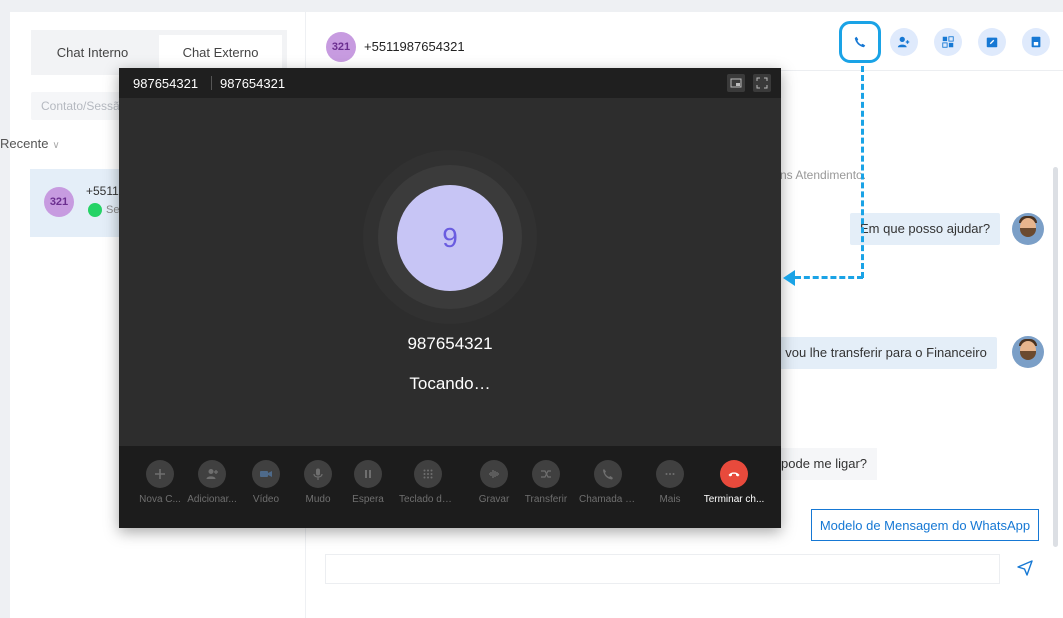 This screenshot has width=1063, height=618. What do you see at coordinates (882, 353) in the screenshot?
I see `agent-message: , vou lhe transferir para o Financeiro` at bounding box center [882, 353].